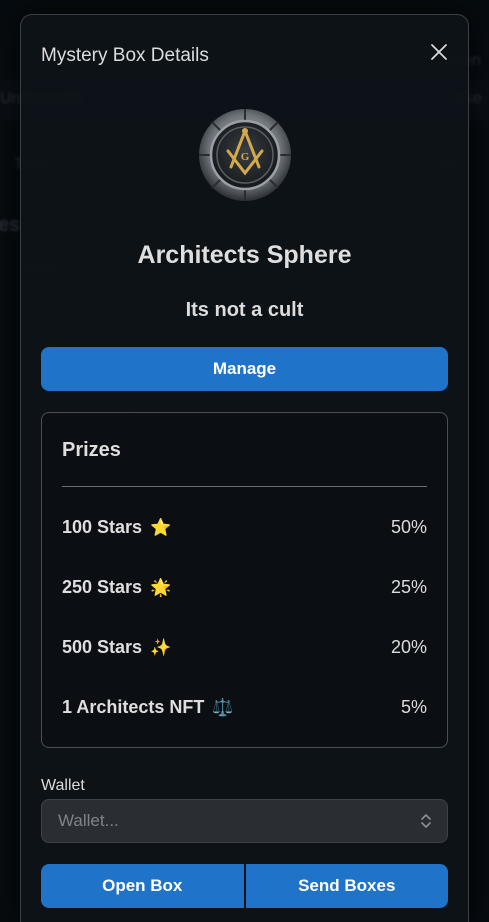  I want to click on prize-name: 250 Stars, so click(102, 587).